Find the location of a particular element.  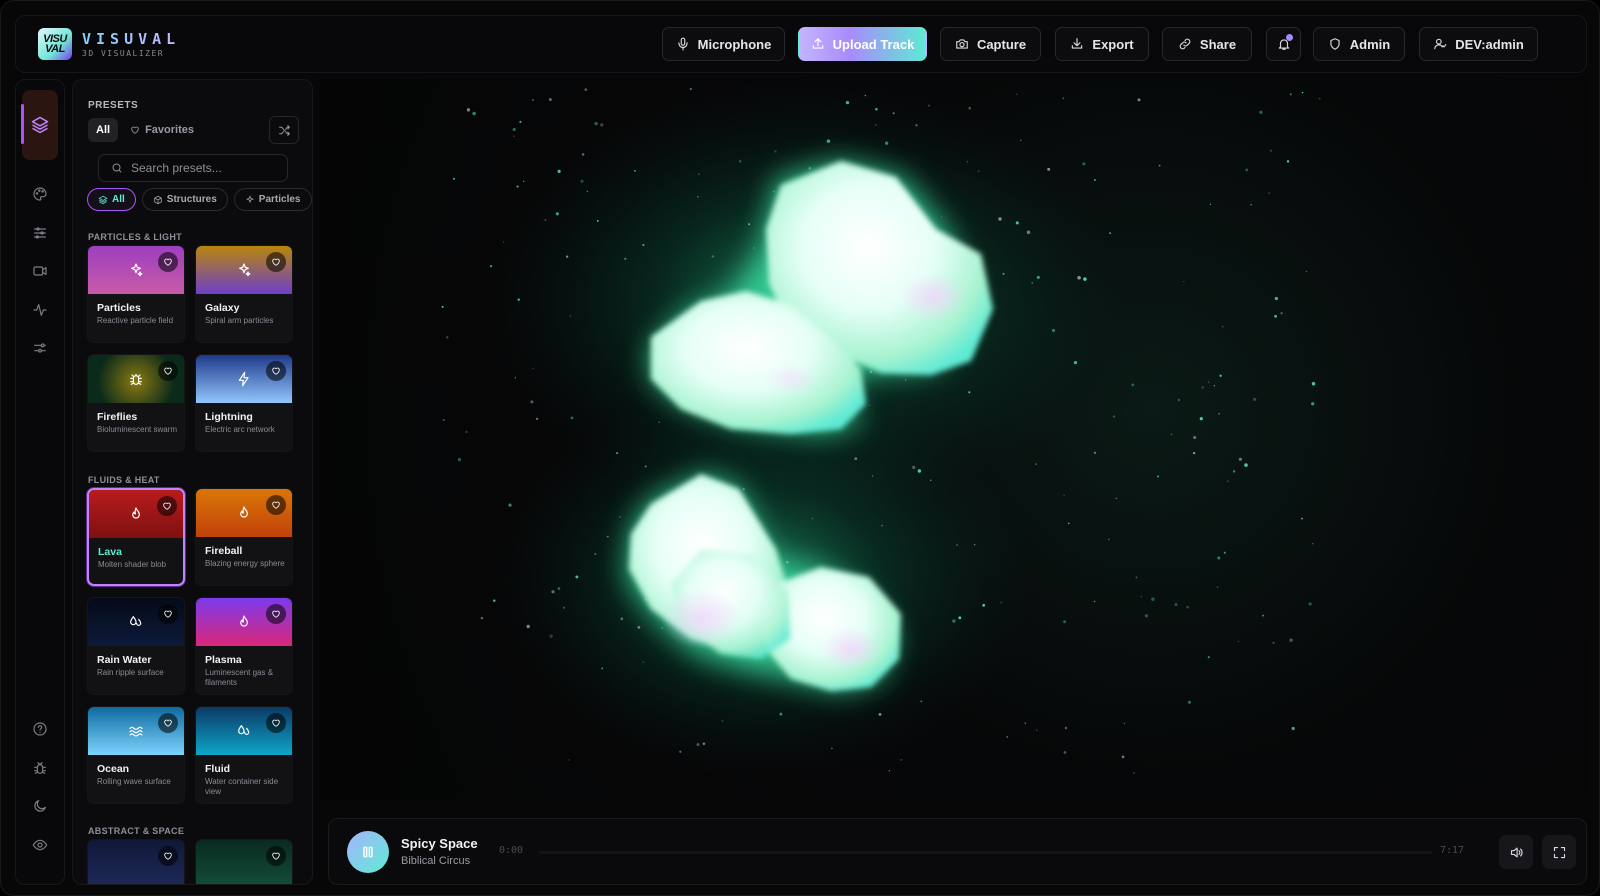

video-icon is located at coordinates (40, 271).